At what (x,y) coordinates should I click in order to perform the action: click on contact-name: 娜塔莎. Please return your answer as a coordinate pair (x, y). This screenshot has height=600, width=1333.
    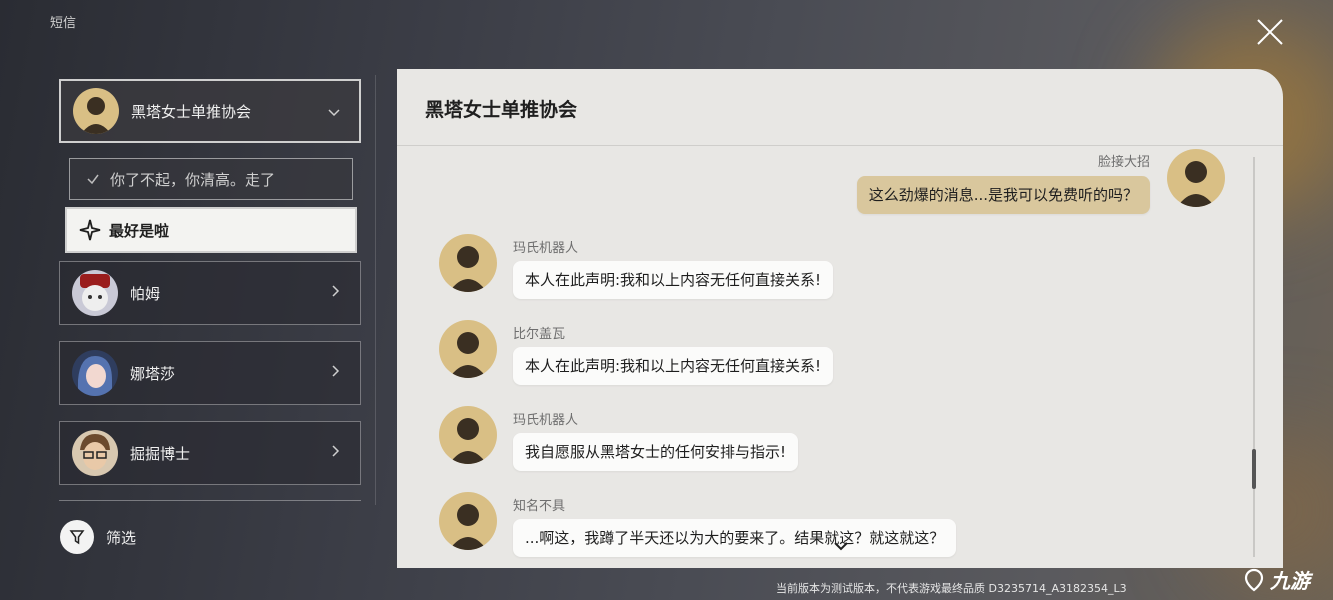
    Looking at the image, I should click on (153, 373).